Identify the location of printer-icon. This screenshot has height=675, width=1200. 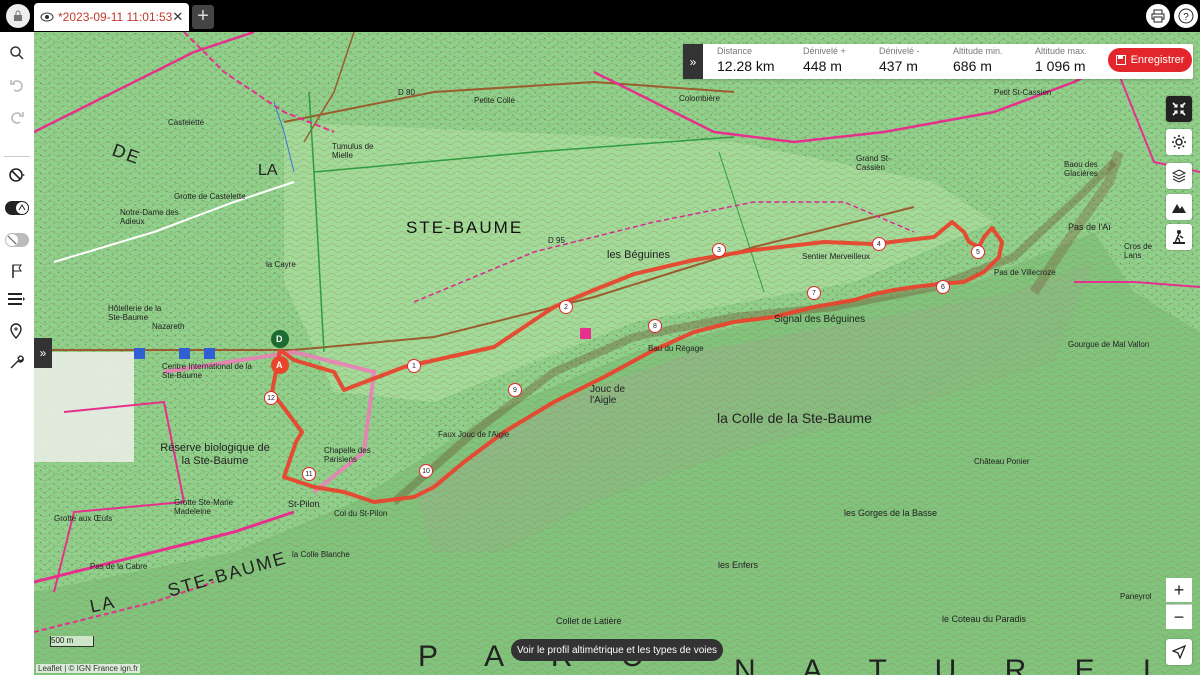
(1158, 16).